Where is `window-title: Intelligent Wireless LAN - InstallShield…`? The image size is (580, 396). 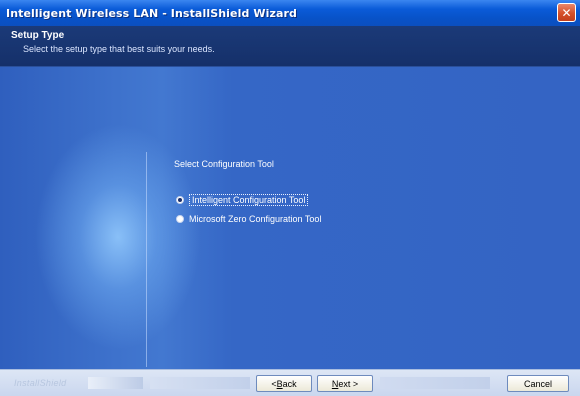 window-title: Intelligent Wireless LAN - InstallShield… is located at coordinates (151, 13).